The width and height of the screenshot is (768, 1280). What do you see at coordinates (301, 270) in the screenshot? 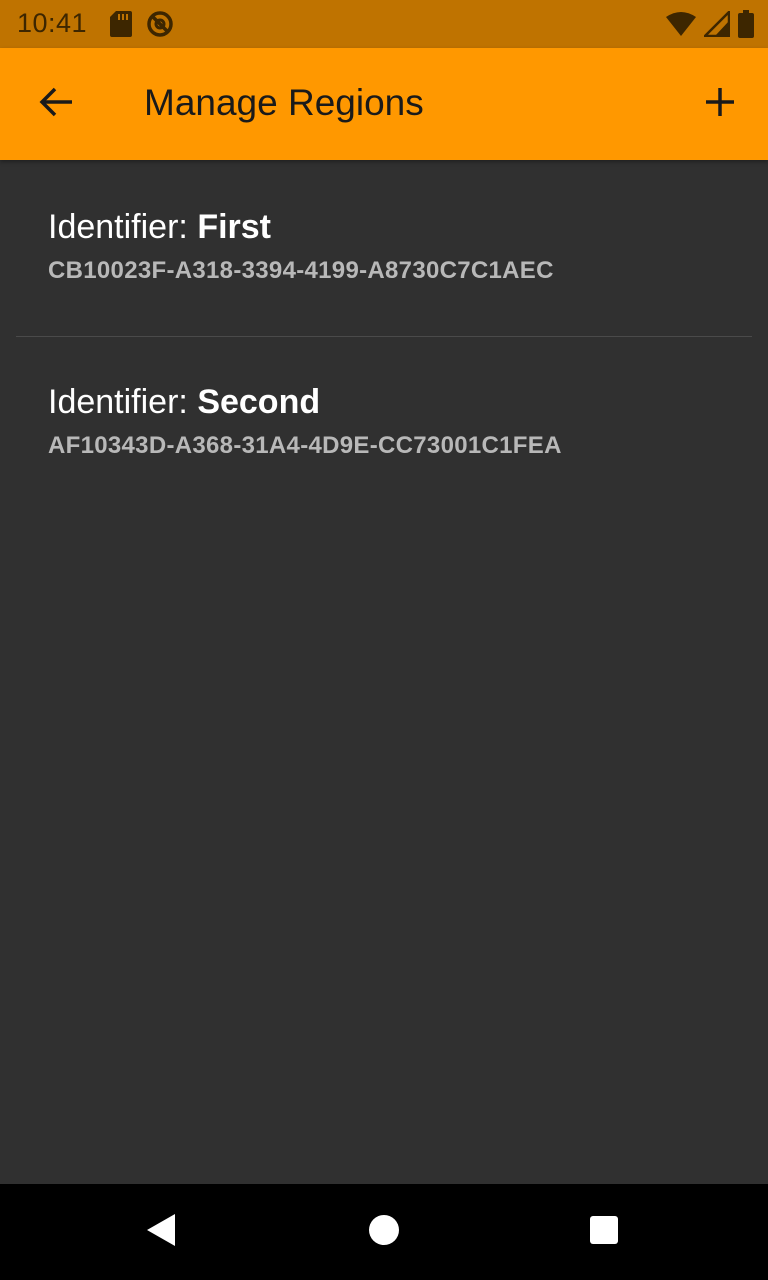
I see `region-uuid: CB10023F-A318-3394-4199-A8730C7C1AEC` at bounding box center [301, 270].